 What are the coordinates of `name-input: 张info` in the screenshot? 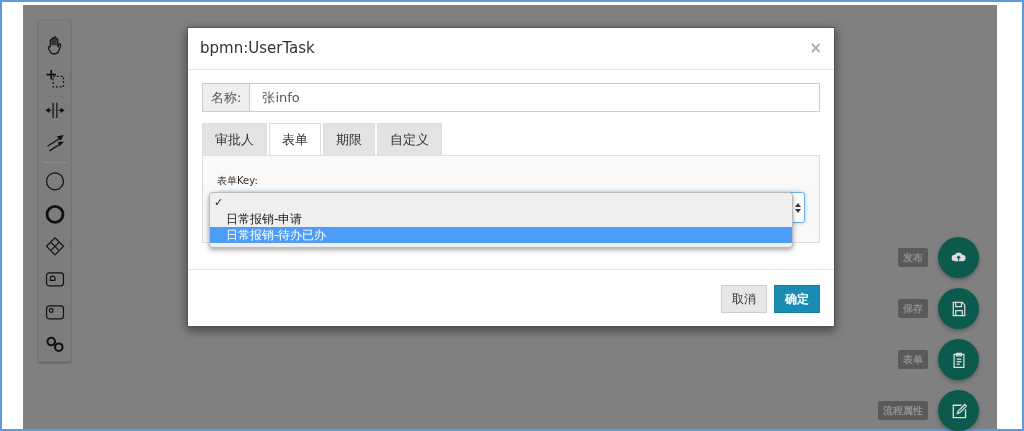 It's located at (535, 97).